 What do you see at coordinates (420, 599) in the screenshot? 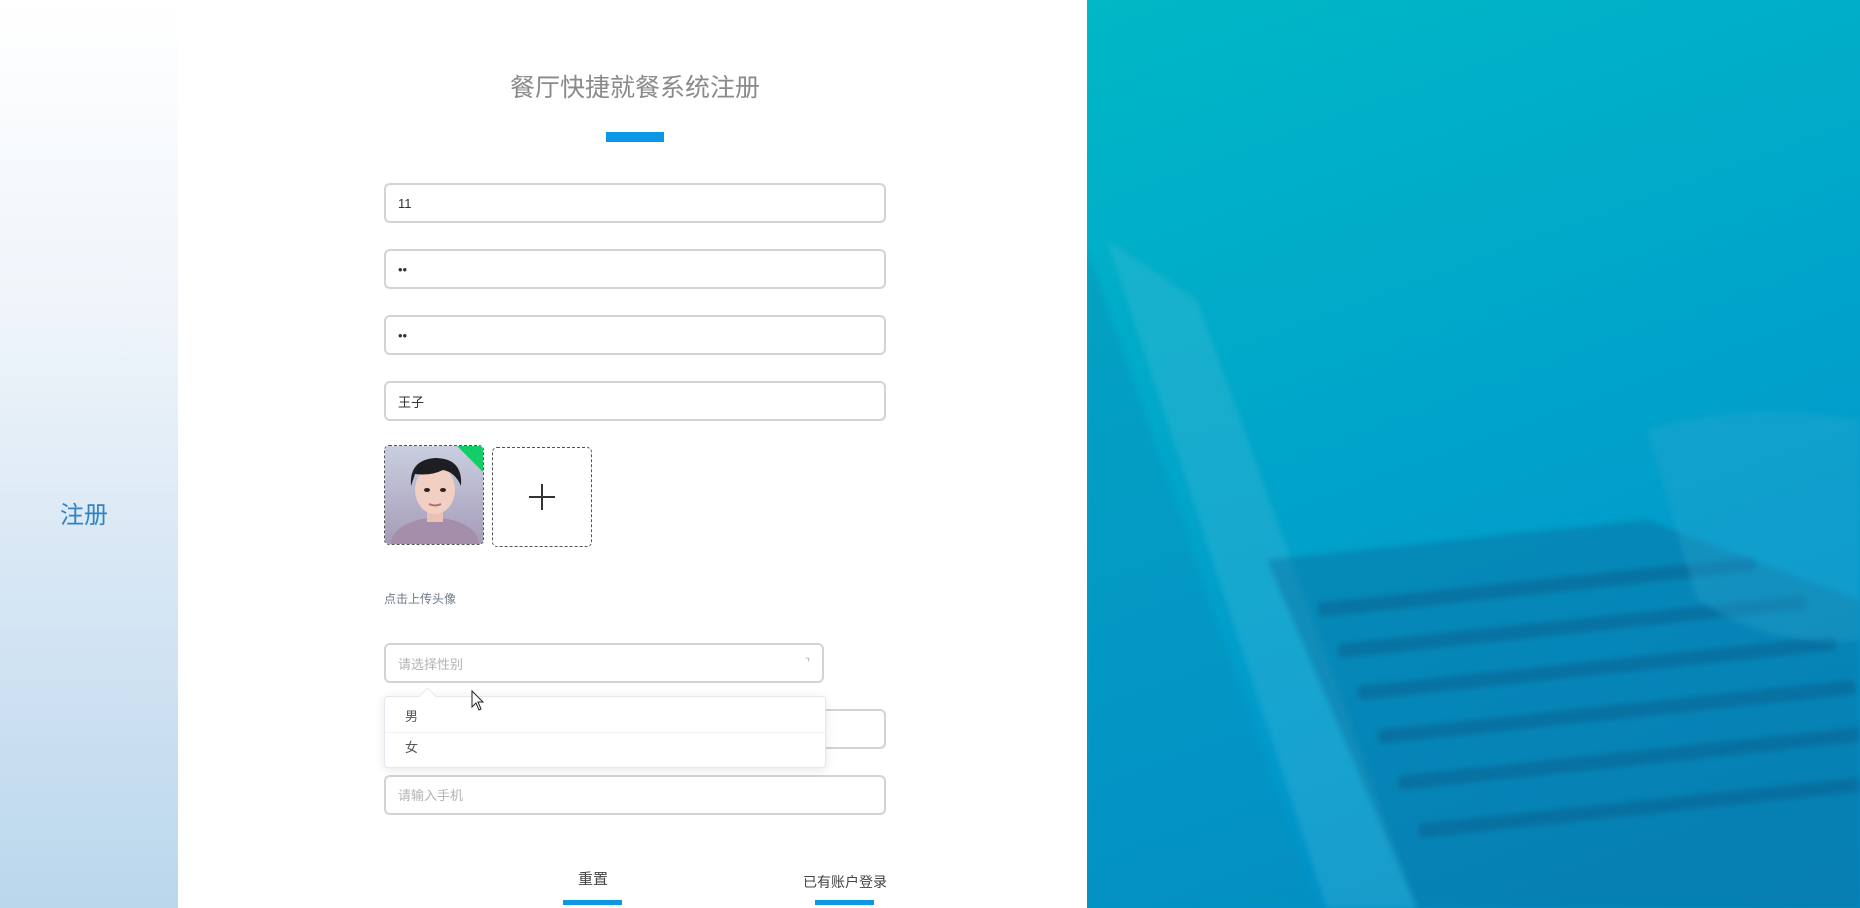
I see `upload-hint: 点击上传头像` at bounding box center [420, 599].